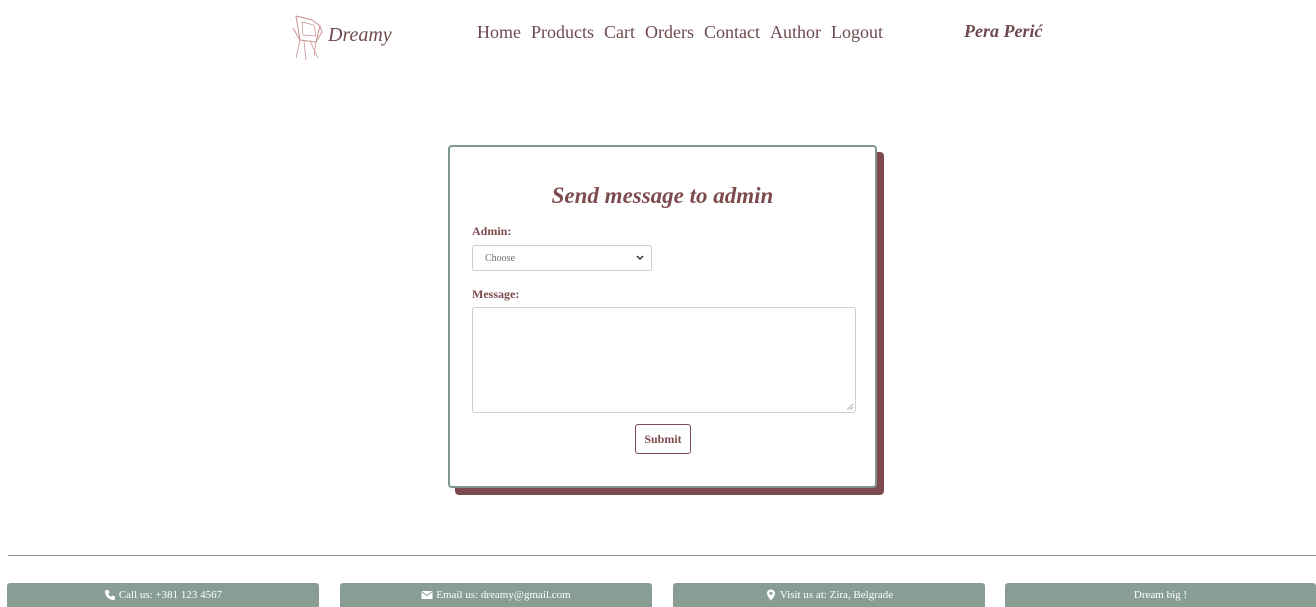 The height and width of the screenshot is (607, 1316). Describe the element at coordinates (503, 595) in the screenshot. I see `footer-email-text: Email us: dreamy@gmail.com` at that location.